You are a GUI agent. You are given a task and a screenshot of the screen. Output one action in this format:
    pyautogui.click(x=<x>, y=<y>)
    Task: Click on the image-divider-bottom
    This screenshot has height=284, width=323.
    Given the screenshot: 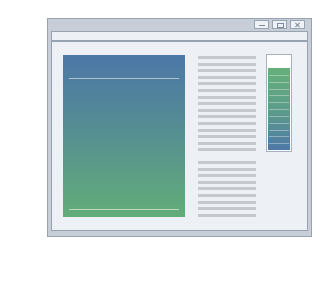 What is the action you would take?
    pyautogui.click(x=124, y=209)
    